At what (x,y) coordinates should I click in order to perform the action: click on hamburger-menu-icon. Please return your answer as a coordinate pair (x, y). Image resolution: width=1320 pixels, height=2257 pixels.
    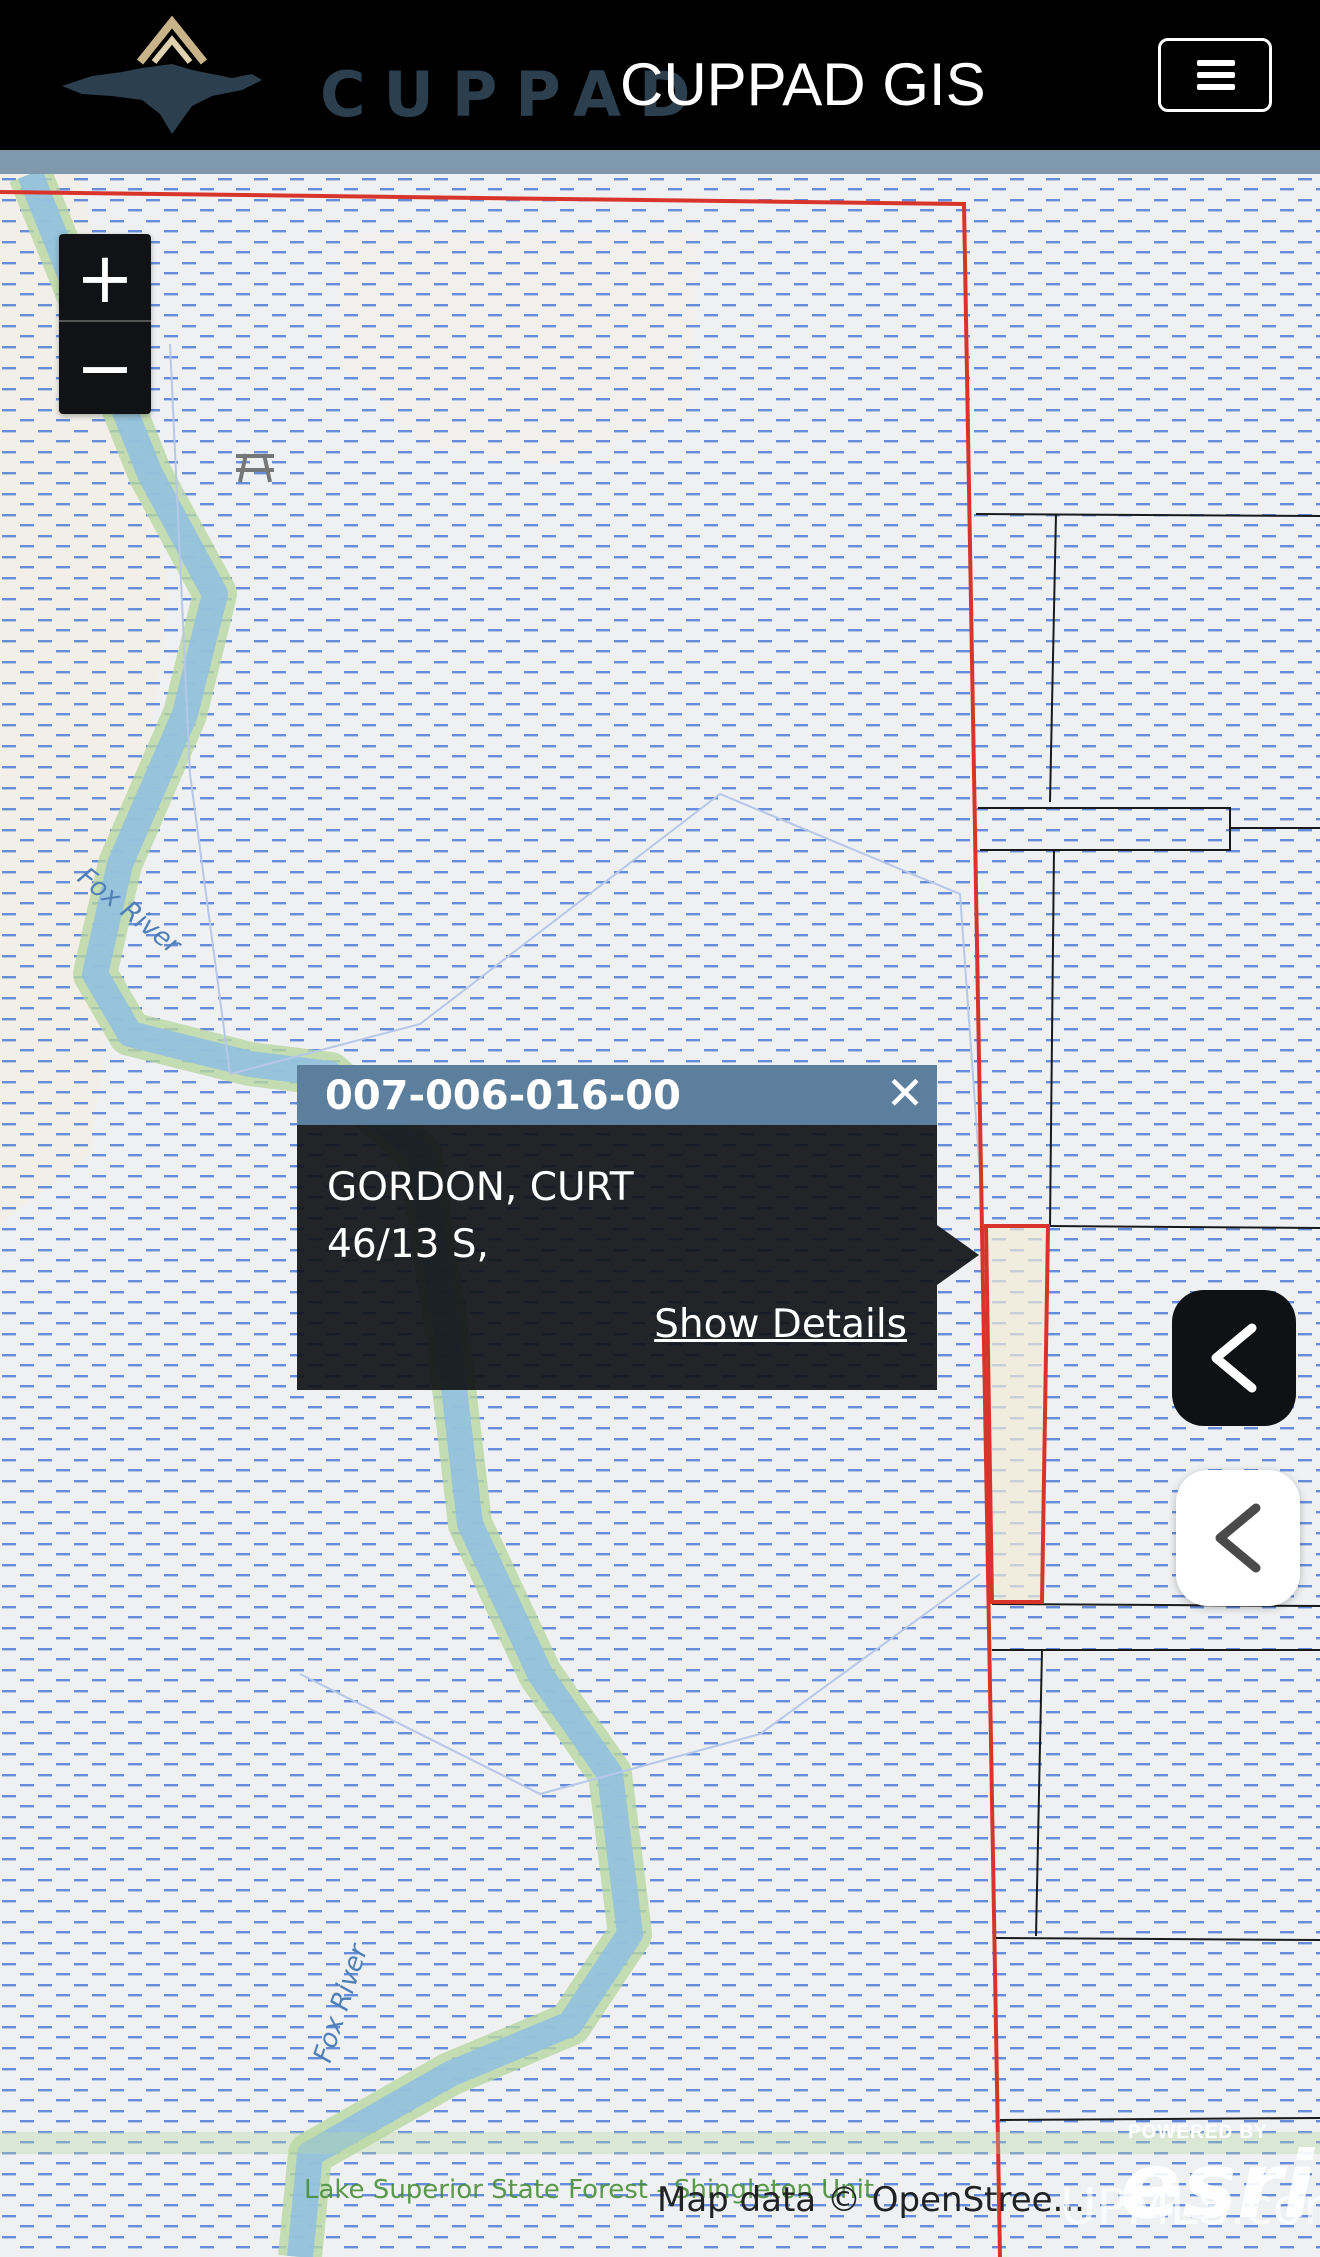
    Looking at the image, I should click on (1216, 63).